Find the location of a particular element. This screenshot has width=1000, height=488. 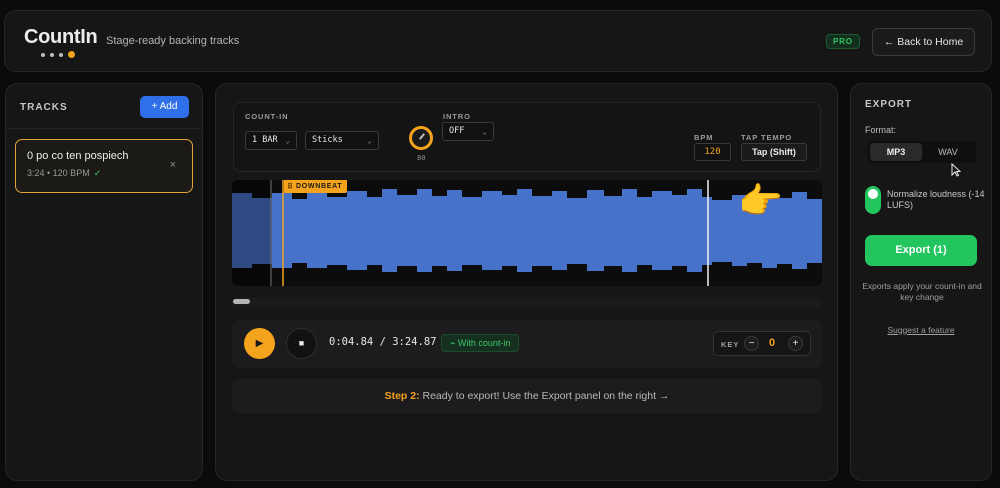

divider is located at coordinates (104, 128).